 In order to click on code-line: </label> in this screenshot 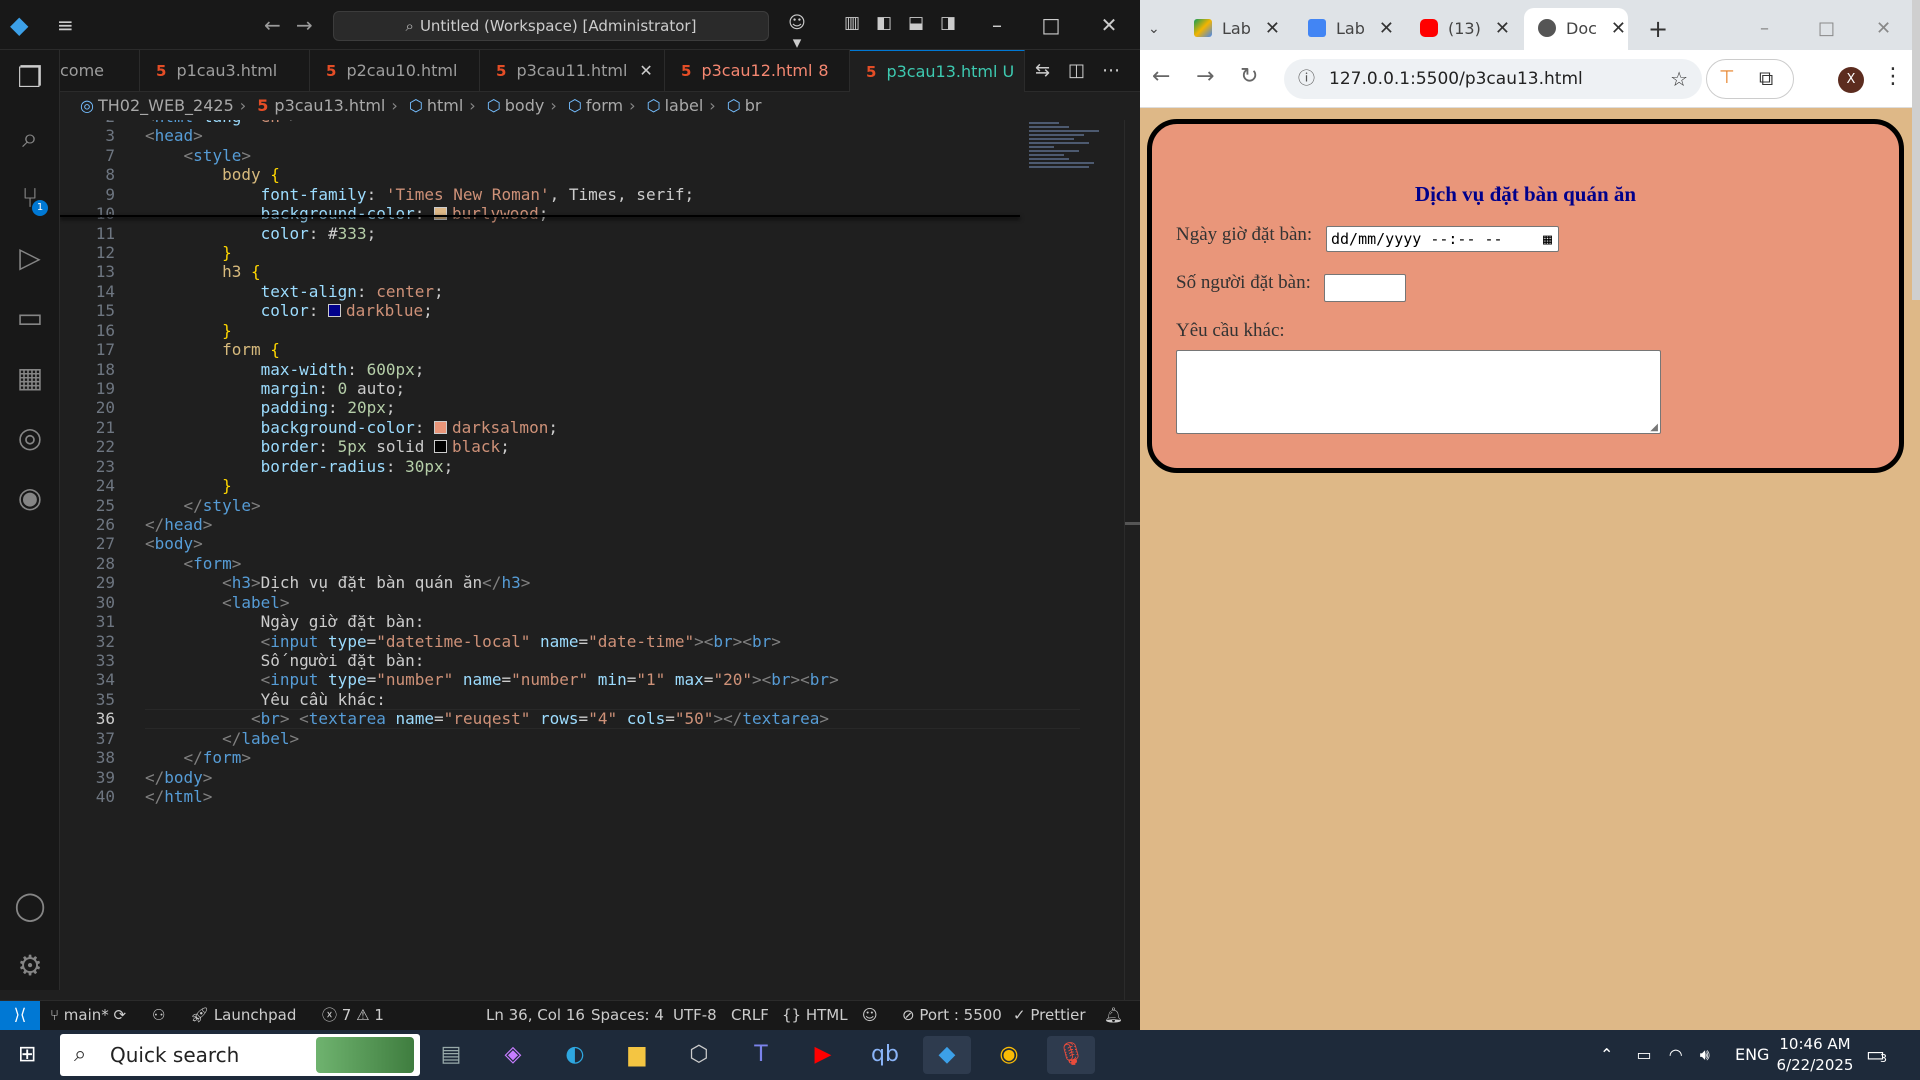, I will do `click(222, 738)`.